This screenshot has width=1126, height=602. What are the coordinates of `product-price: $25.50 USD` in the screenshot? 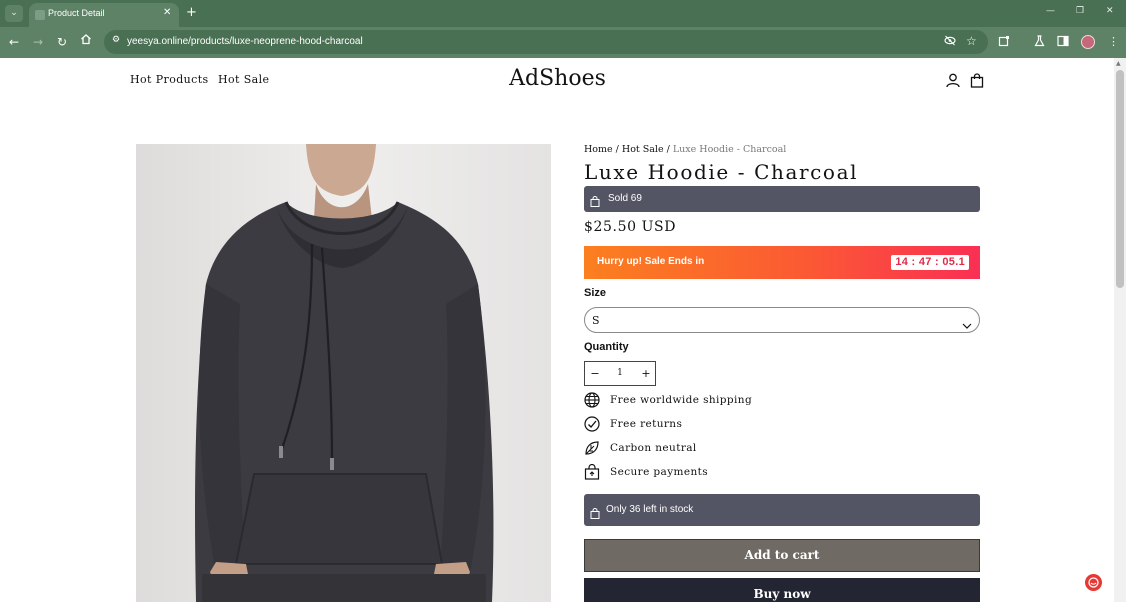 It's located at (630, 227).